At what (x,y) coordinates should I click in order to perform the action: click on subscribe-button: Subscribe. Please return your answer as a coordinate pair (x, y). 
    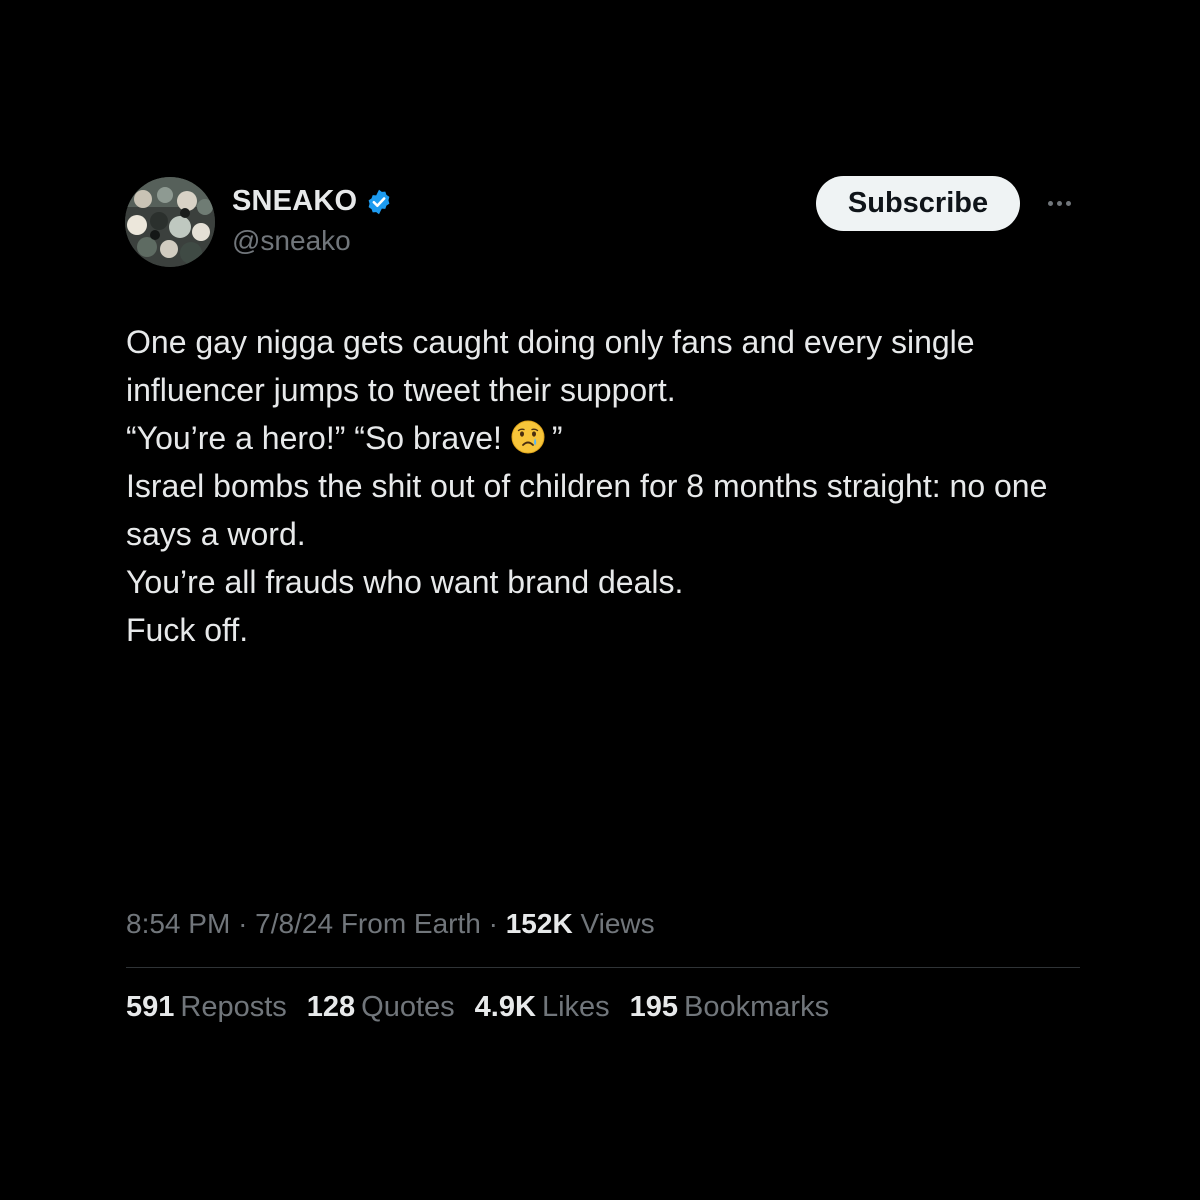
    Looking at the image, I should click on (918, 203).